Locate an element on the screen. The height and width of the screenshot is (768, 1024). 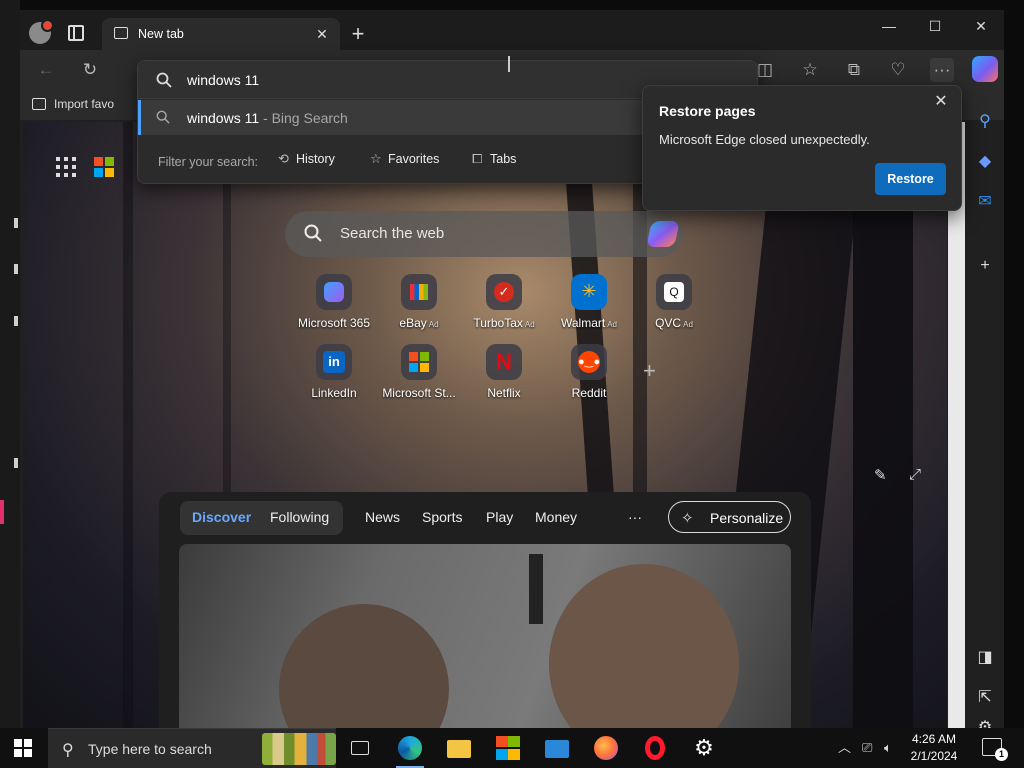
notification-count-badge: 1 is located at coordinates (1001, 754).